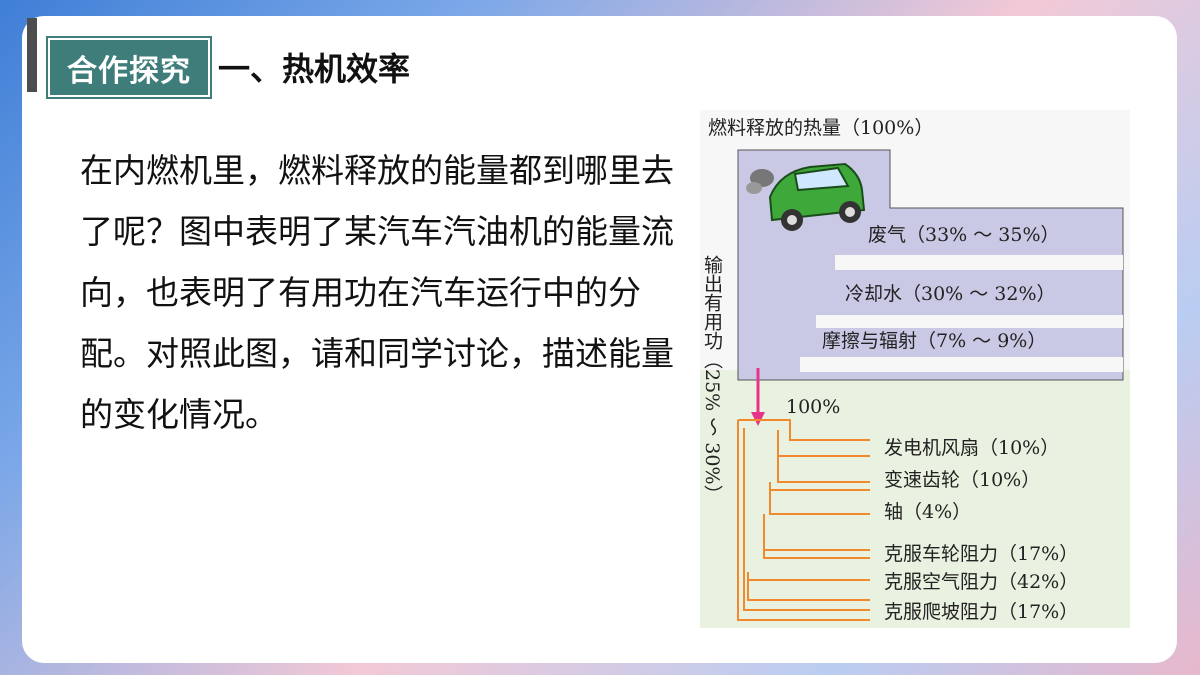 Image resolution: width=1200 pixels, height=675 pixels. What do you see at coordinates (979, 262) in the screenshot?
I see `exhaust-branch-gap` at bounding box center [979, 262].